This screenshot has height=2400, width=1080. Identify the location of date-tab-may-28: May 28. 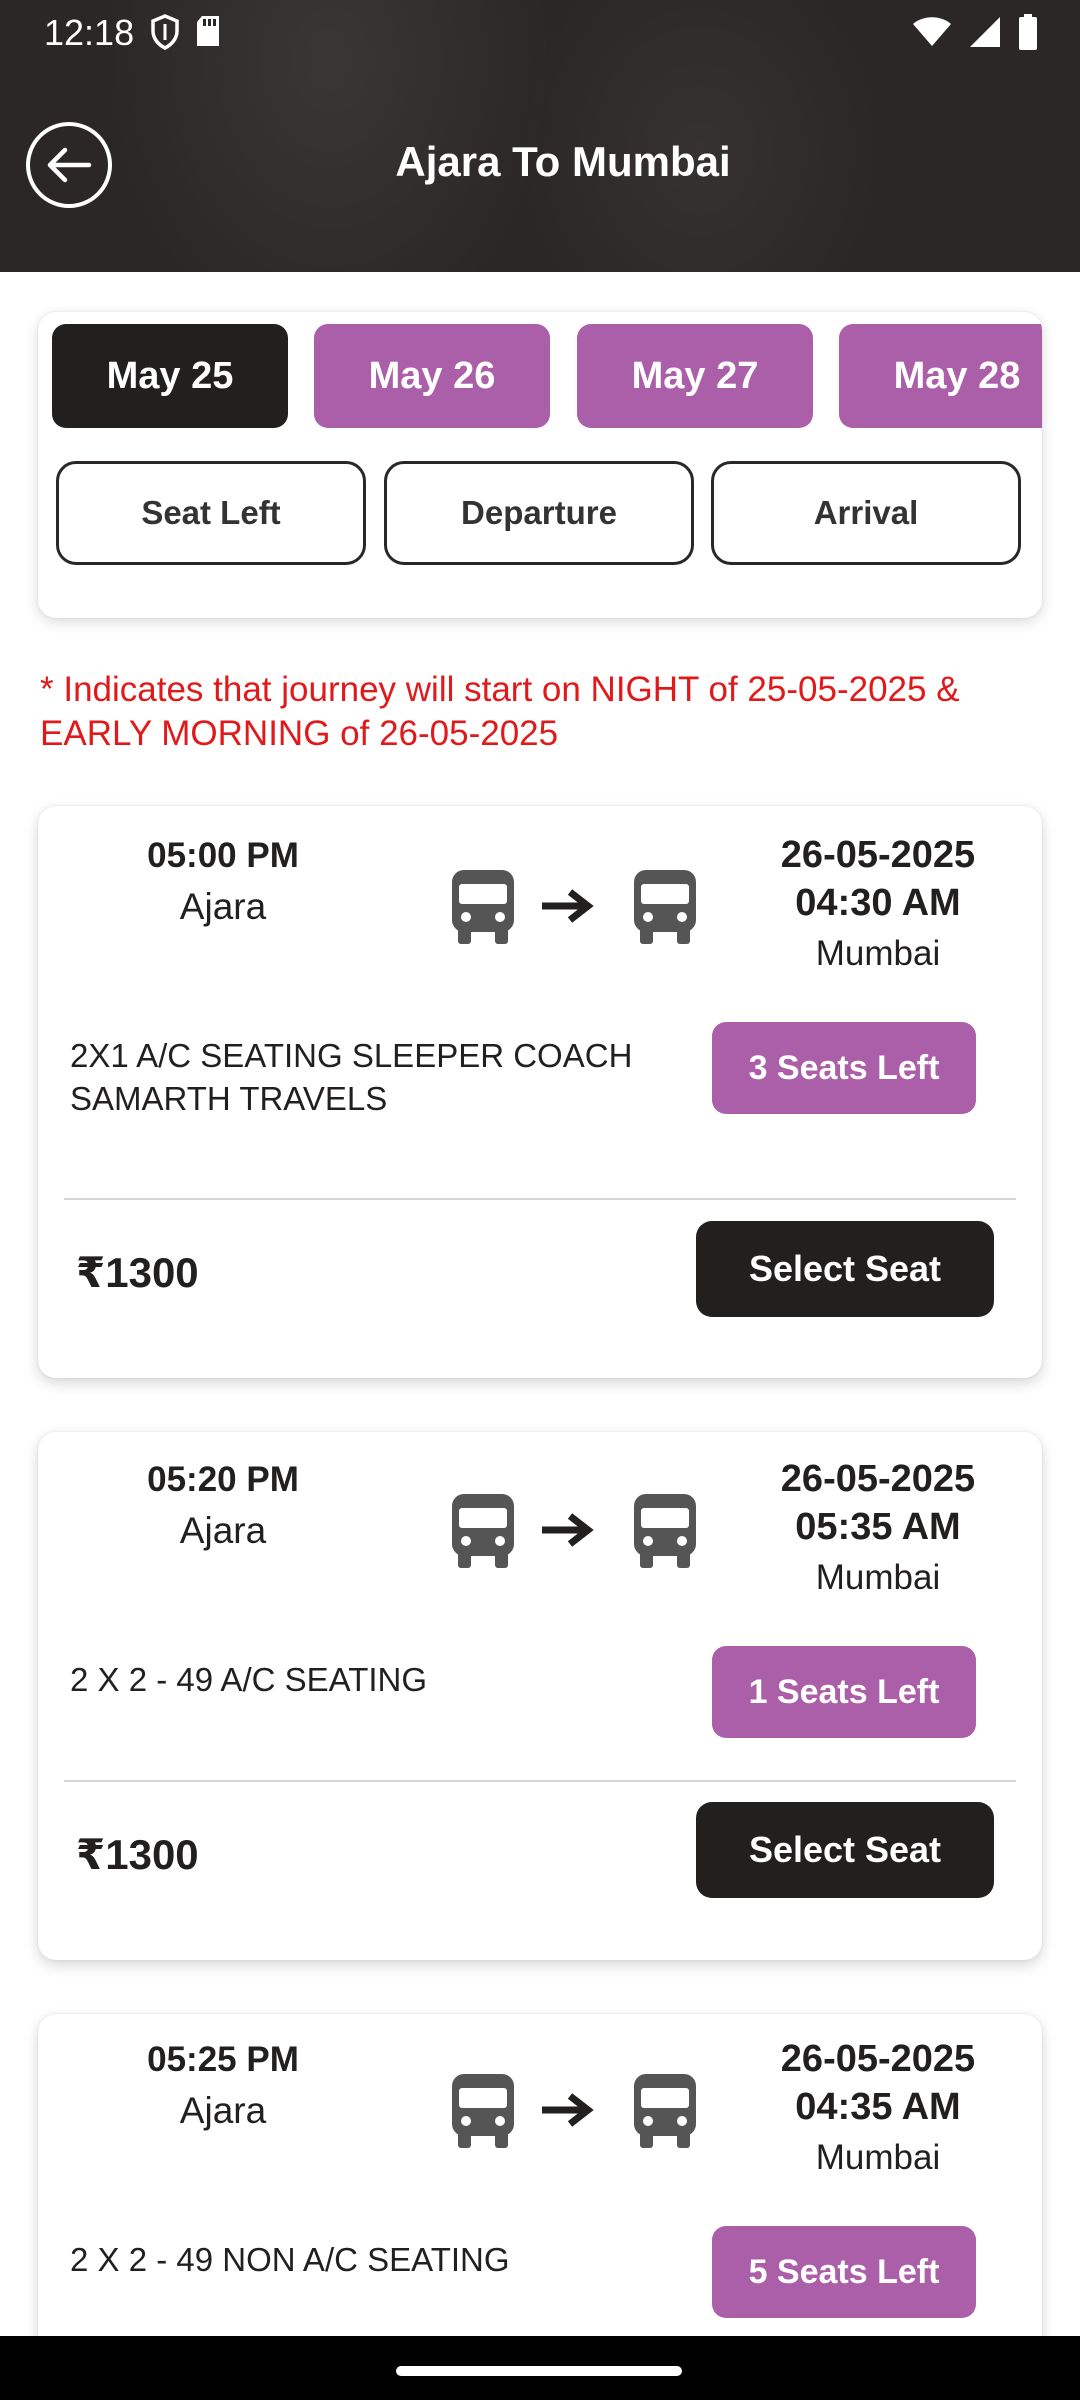
(940, 376).